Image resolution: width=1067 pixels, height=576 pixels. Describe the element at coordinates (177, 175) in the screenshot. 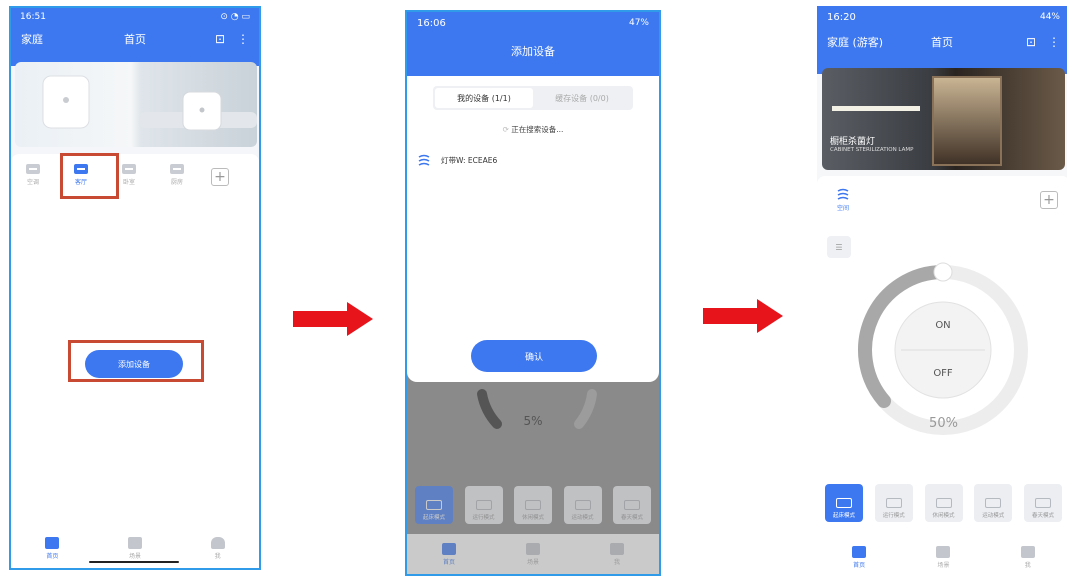

I see `room-tab-kitchen: 厨房` at that location.